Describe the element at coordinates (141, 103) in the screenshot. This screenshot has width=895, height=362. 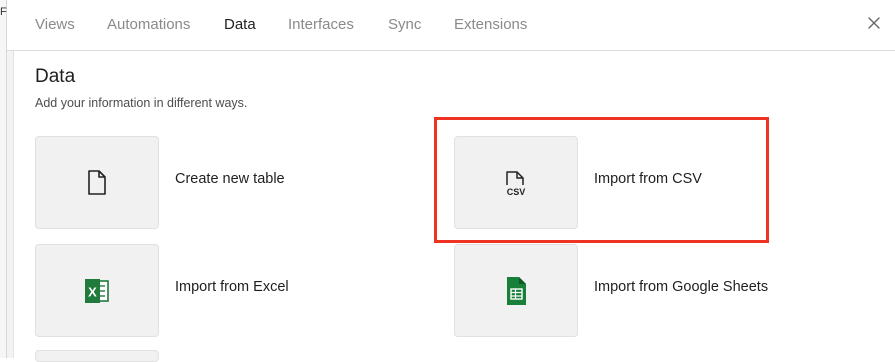
I see `section-subtitle: Add your information in different ways.` at that location.